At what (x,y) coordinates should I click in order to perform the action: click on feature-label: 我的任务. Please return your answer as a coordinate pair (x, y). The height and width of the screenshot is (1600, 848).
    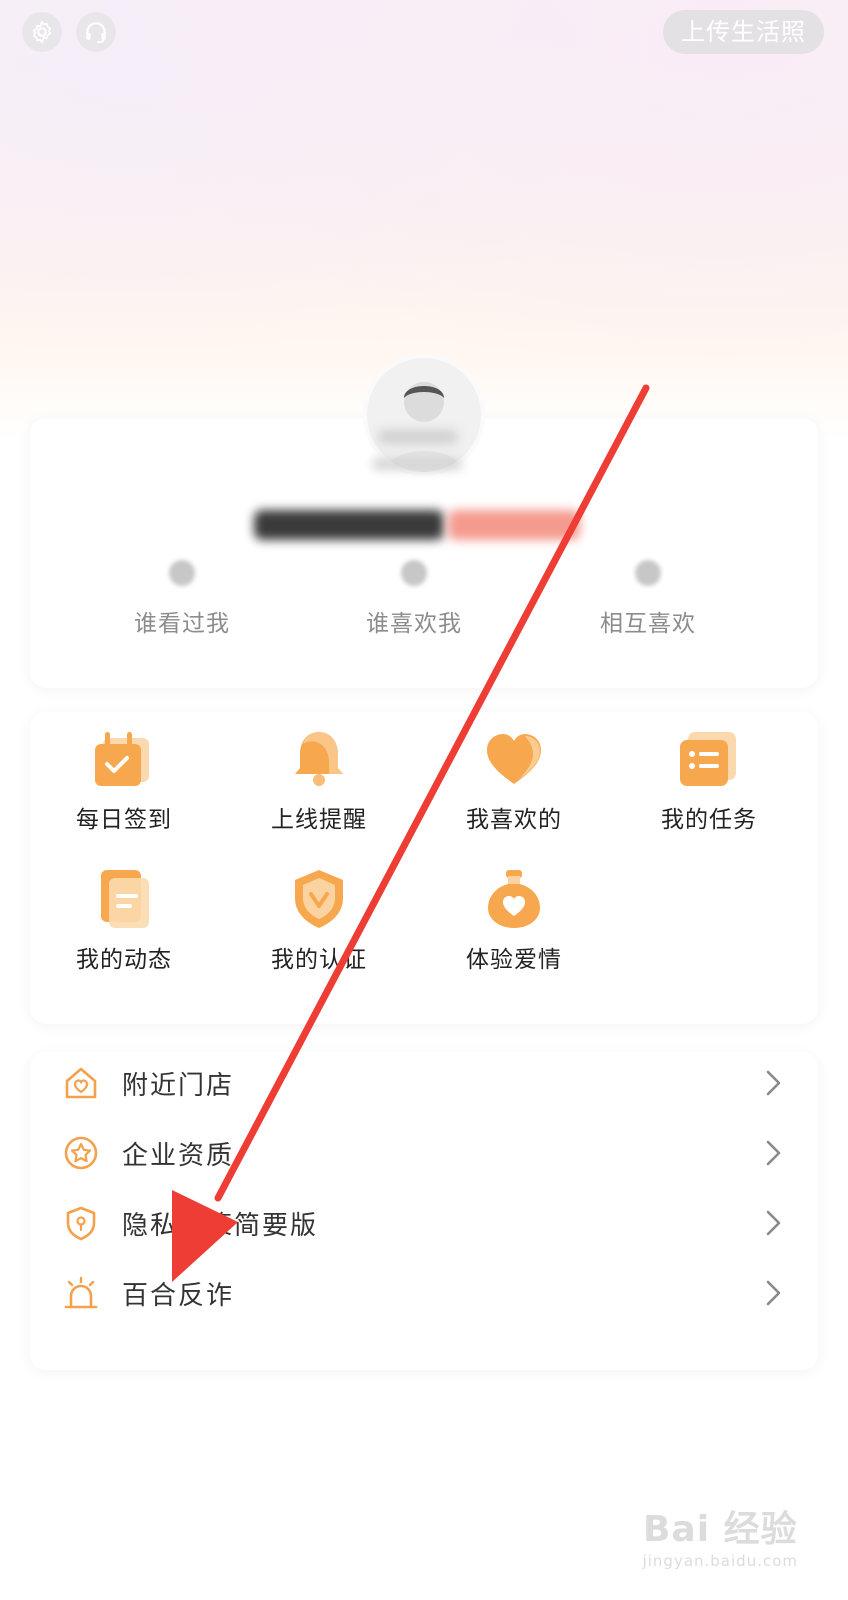
    Looking at the image, I should click on (709, 820).